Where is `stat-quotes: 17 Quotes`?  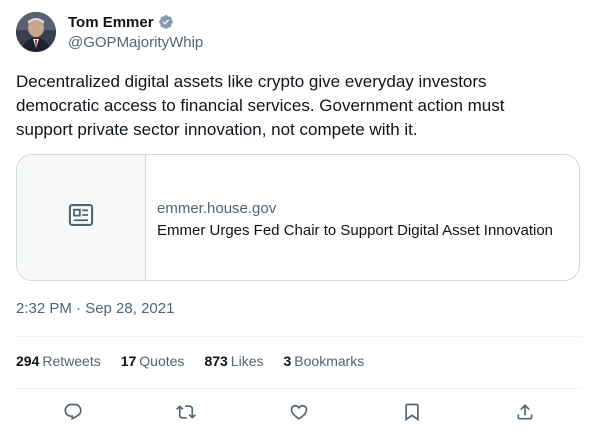 stat-quotes: 17 Quotes is located at coordinates (153, 361).